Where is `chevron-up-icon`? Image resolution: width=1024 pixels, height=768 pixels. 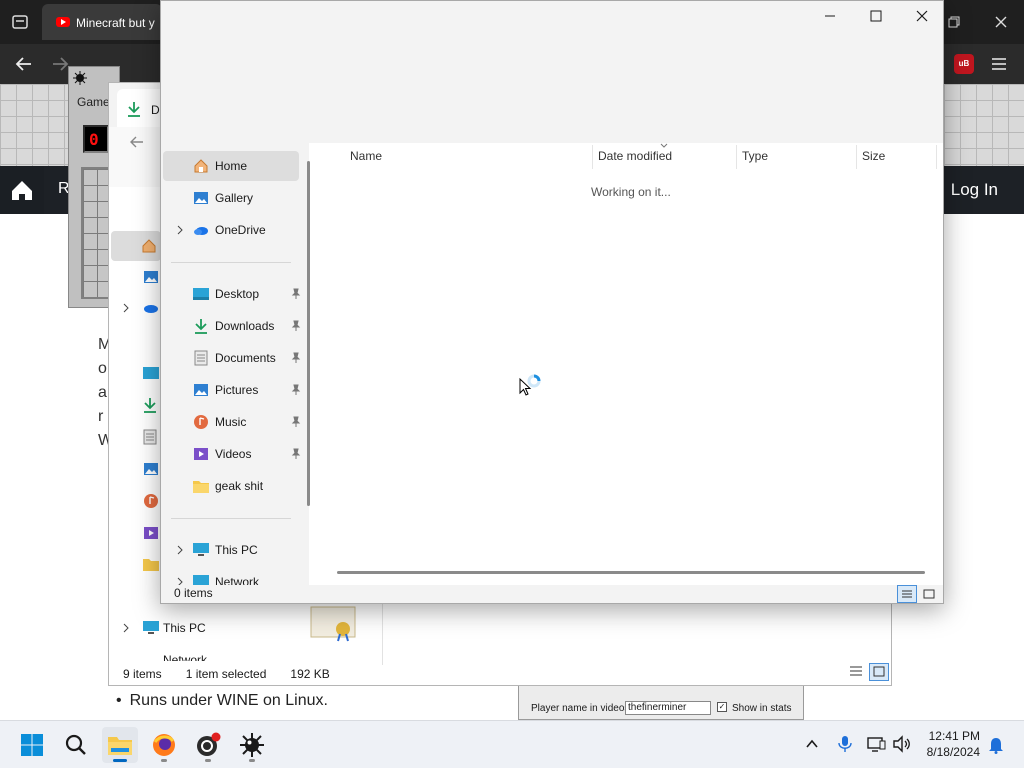 chevron-up-icon is located at coordinates (812, 744).